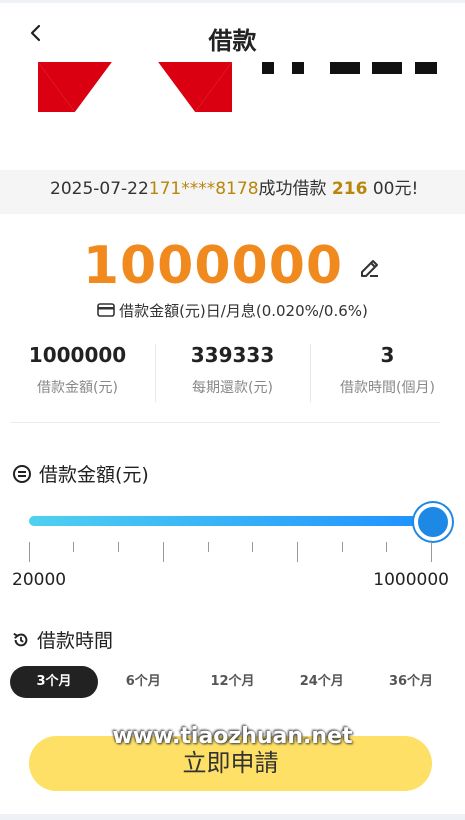 The image size is (465, 820). I want to click on loan-amount: 1000000, so click(213, 266).